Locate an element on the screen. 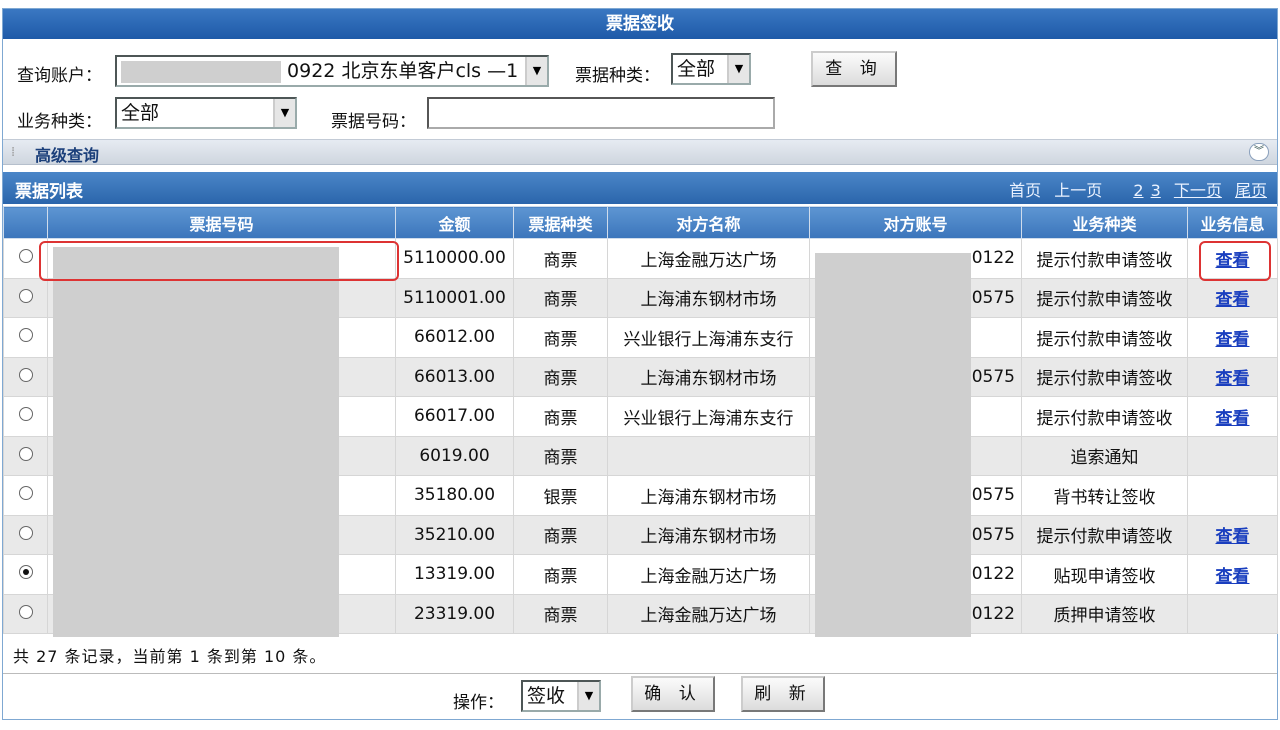 The height and width of the screenshot is (730, 1280). amount-cell: 13319.00 is located at coordinates (454, 574).